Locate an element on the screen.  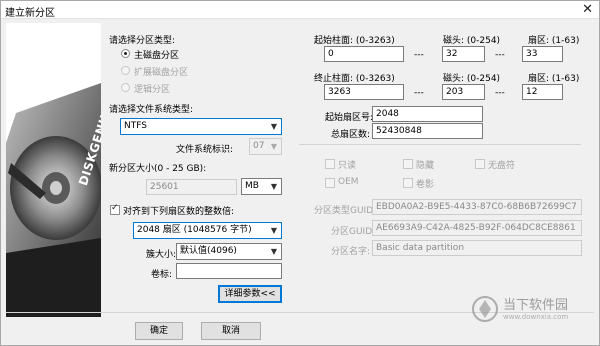
start-sector-input: 33 is located at coordinates (542, 54).